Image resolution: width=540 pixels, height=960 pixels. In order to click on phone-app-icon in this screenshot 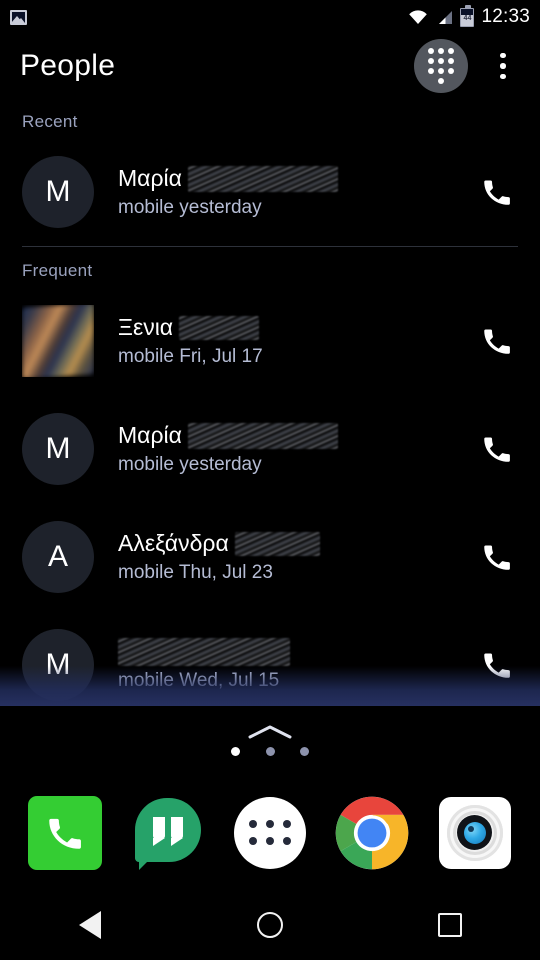, I will do `click(65, 832)`.